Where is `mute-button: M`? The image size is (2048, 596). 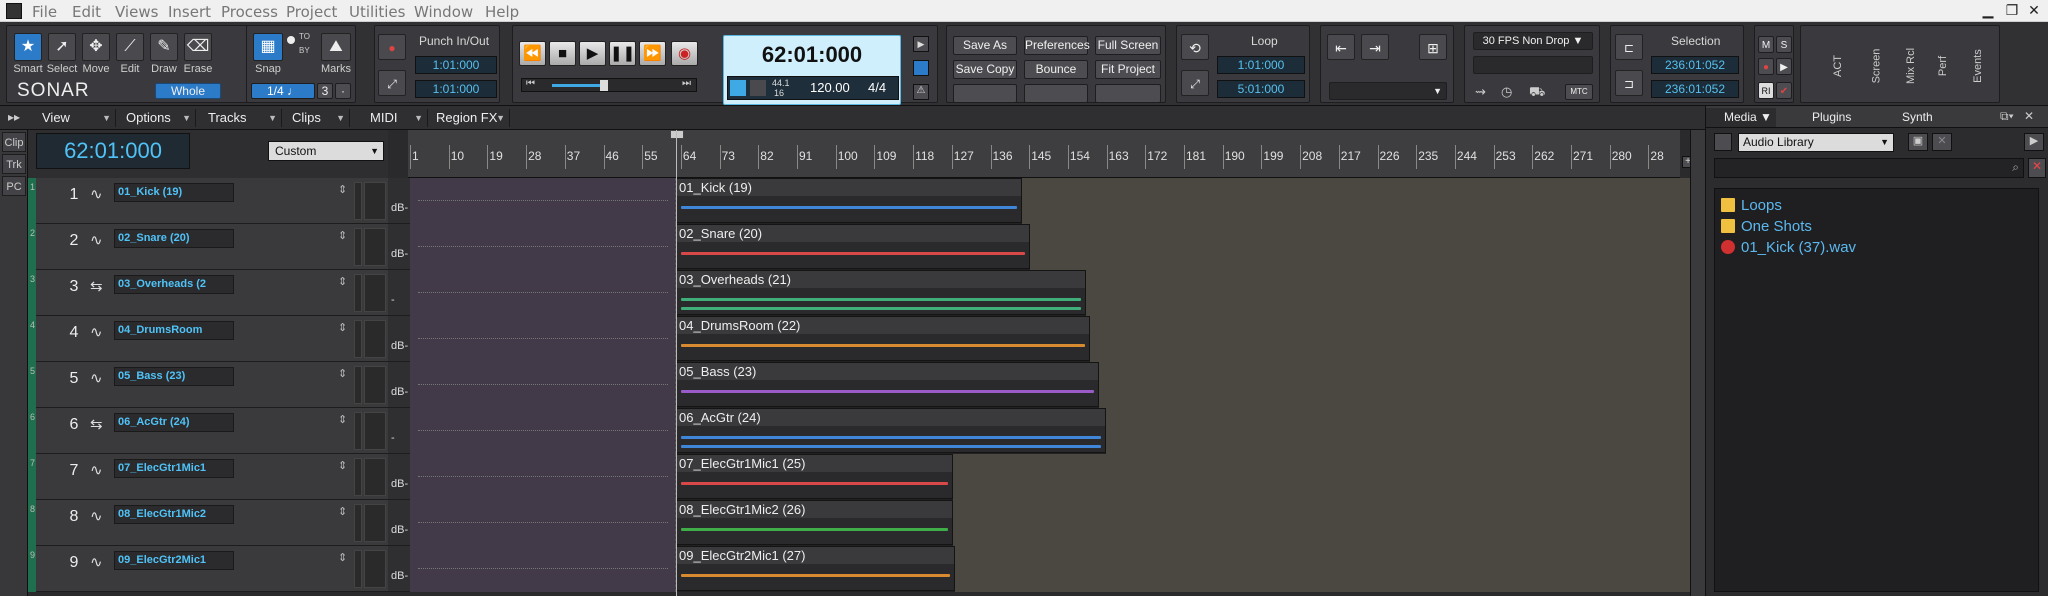
mute-button: M is located at coordinates (1766, 44).